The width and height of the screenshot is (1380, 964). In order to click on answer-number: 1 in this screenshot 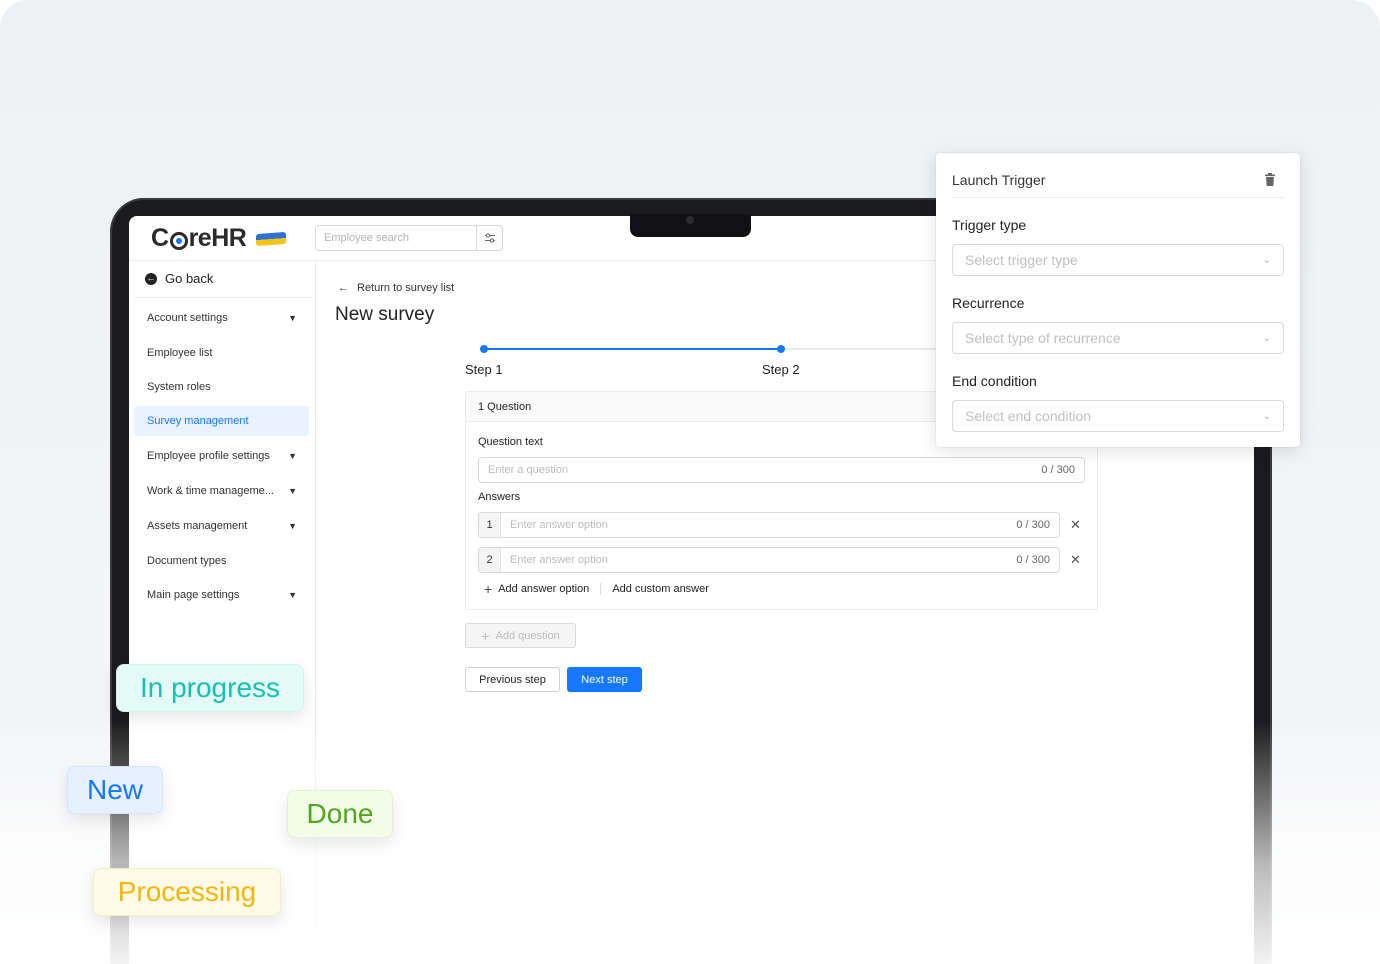, I will do `click(490, 525)`.